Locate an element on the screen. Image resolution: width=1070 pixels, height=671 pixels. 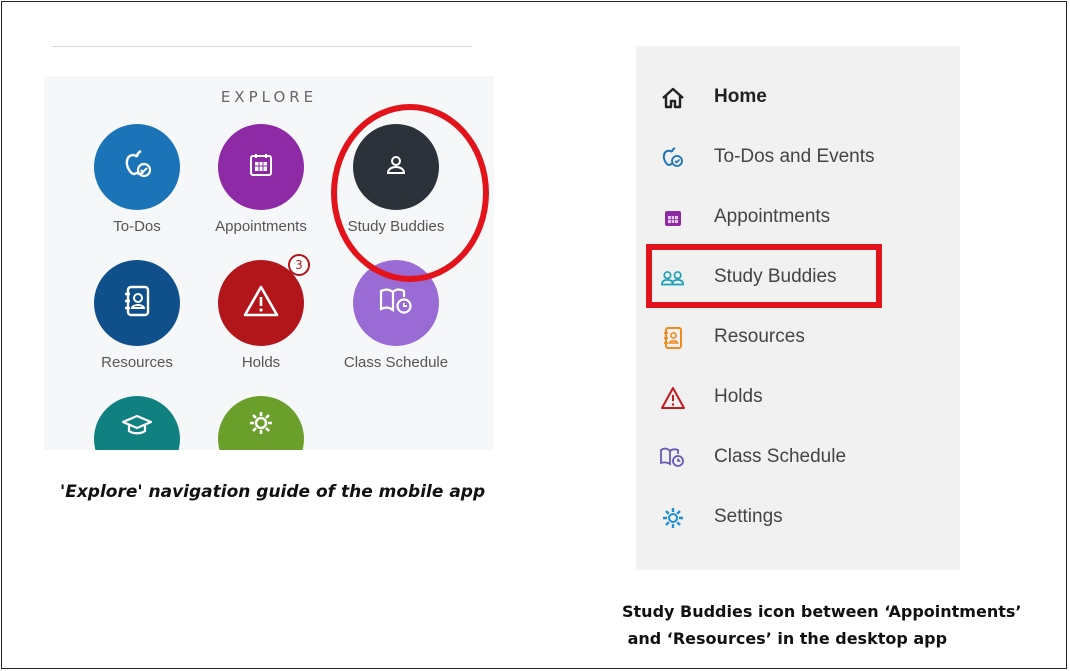
tile-label: To-Dos is located at coordinates (137, 226).